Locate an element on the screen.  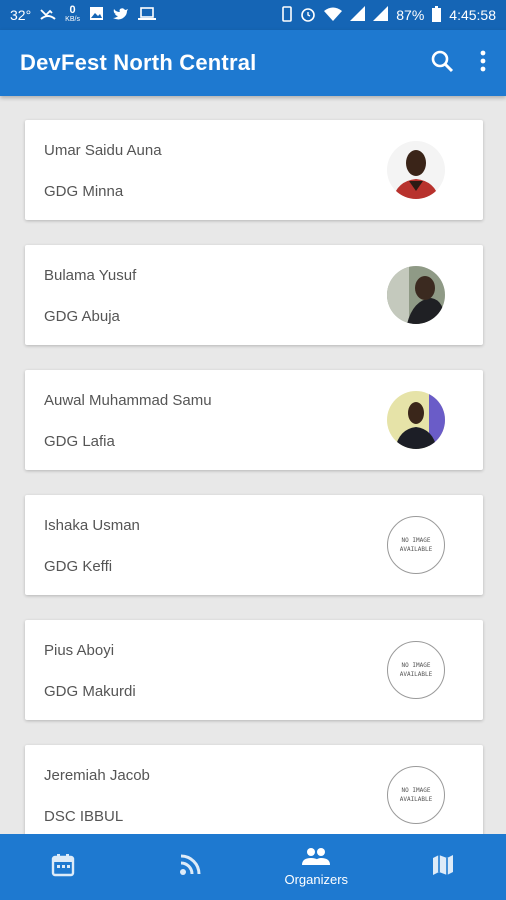
nav-organizers: Organizers is located at coordinates (316, 867).